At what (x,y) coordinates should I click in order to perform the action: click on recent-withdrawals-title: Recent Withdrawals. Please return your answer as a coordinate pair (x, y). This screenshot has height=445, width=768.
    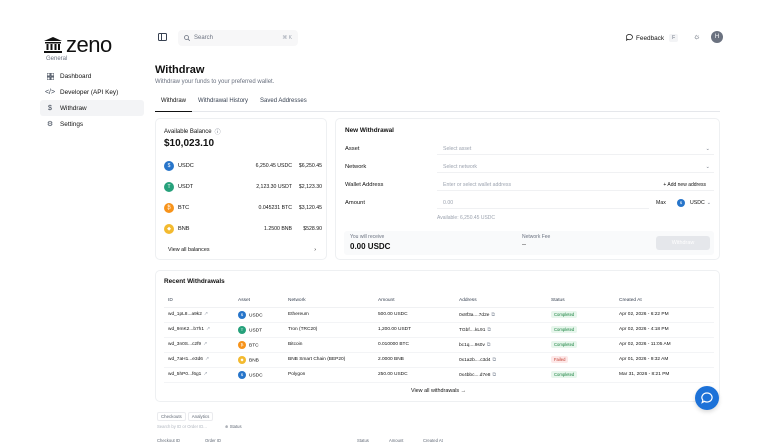
    Looking at the image, I should click on (194, 281).